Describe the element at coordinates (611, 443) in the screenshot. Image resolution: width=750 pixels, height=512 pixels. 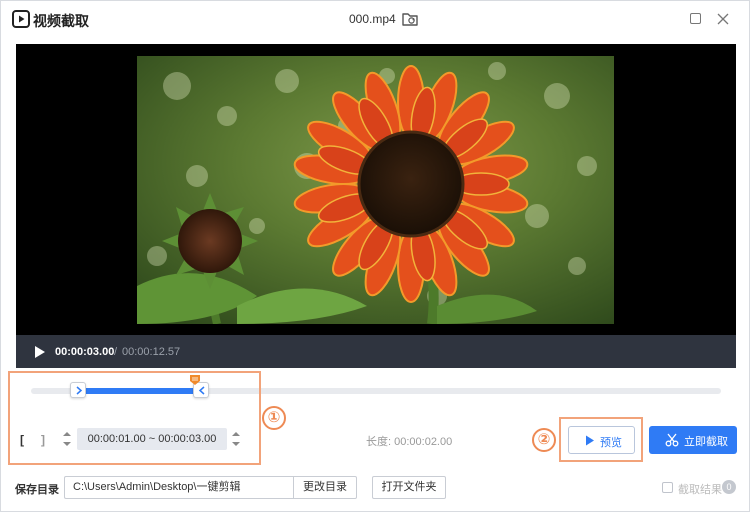
I see `preview-label: 预览` at that location.